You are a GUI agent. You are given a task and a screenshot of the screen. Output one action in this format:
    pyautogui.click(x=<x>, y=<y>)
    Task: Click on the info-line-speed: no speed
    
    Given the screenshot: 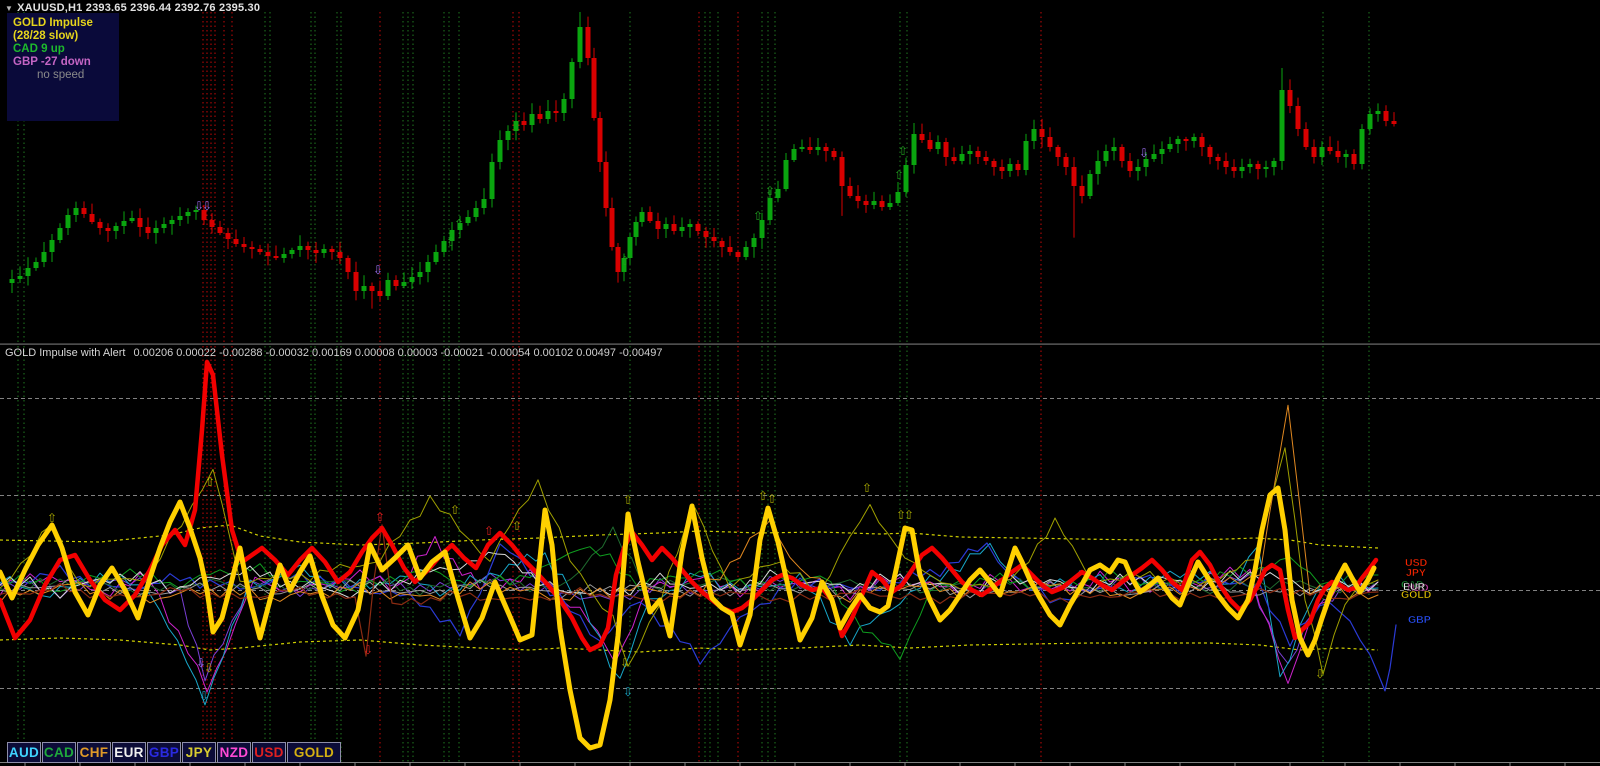 What is the action you would take?
    pyautogui.click(x=61, y=75)
    